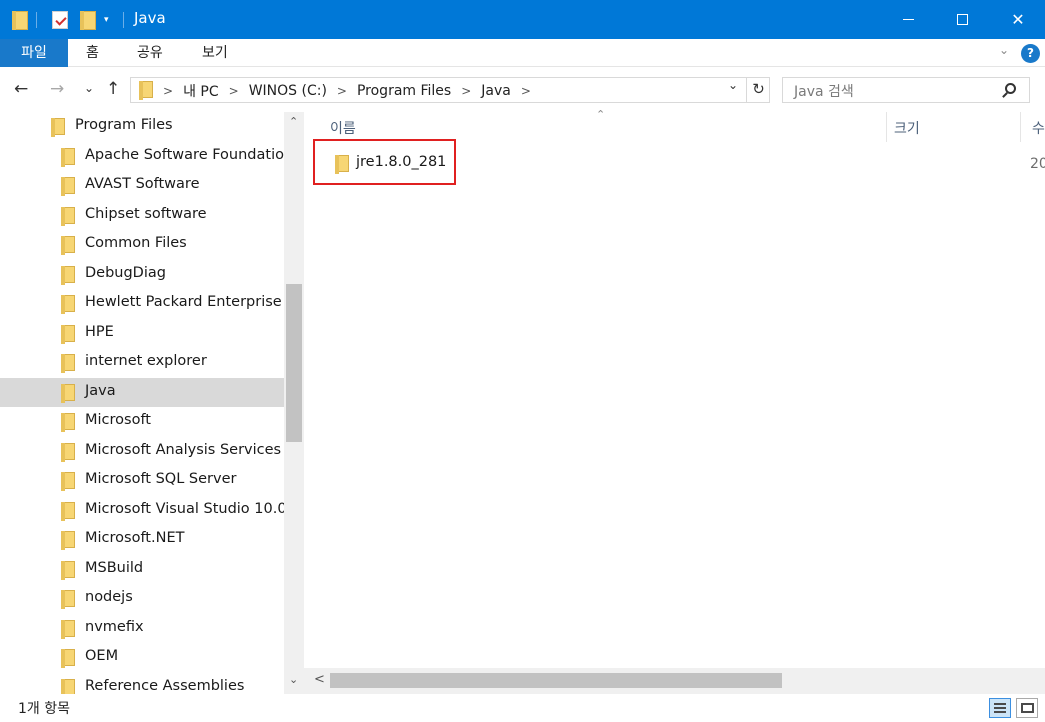 Image resolution: width=1045 pixels, height=722 pixels. I want to click on search-input: Java 검색, so click(824, 91).